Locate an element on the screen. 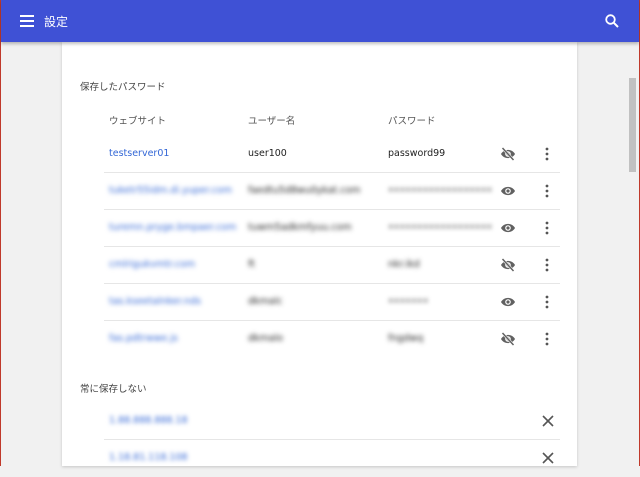 This screenshot has width=640, height=477. password-username: faedtu5d8wu0ykat.com is located at coordinates (304, 190).